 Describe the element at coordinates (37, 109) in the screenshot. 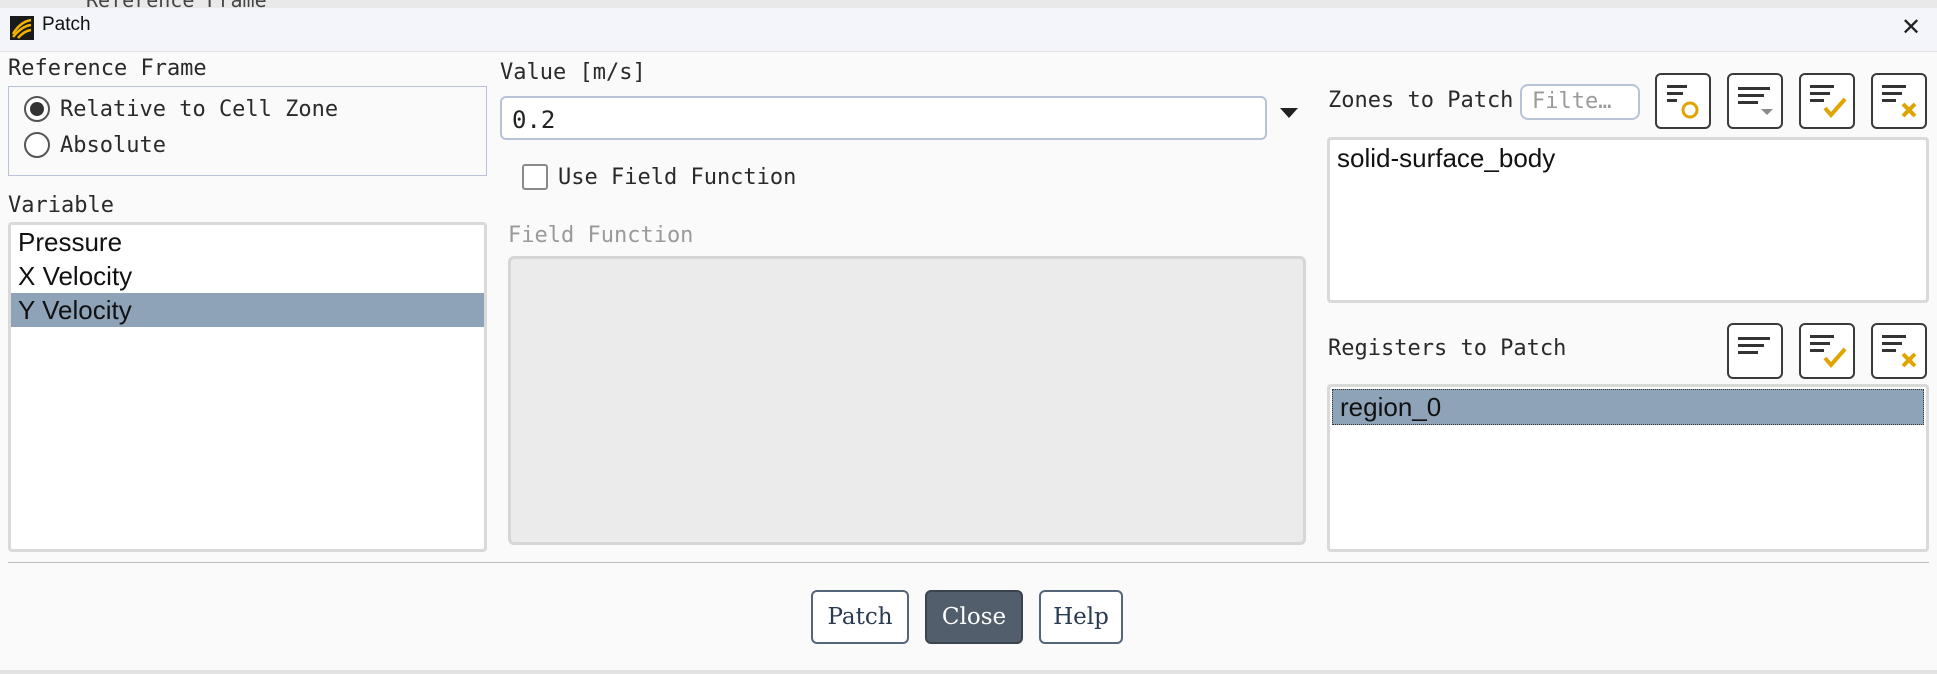

I see `radio-button-checked` at that location.